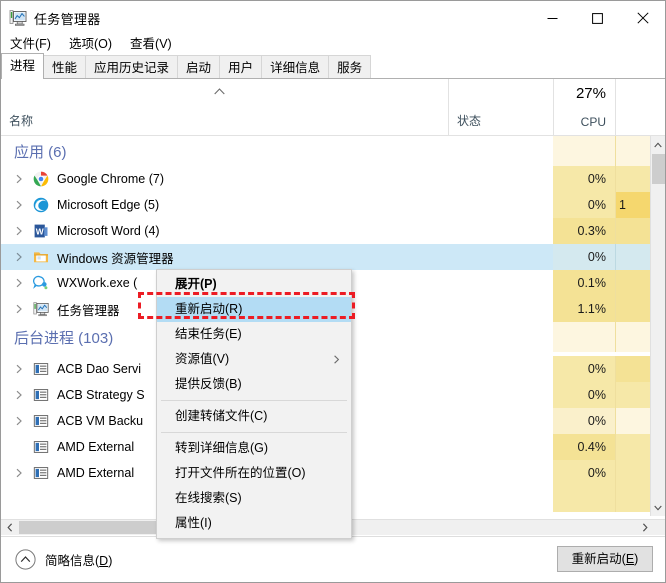 The width and height of the screenshot is (666, 583). Describe the element at coordinates (82, 179) in the screenshot. I see `row-name-cell: Google Chrome (7)` at that location.